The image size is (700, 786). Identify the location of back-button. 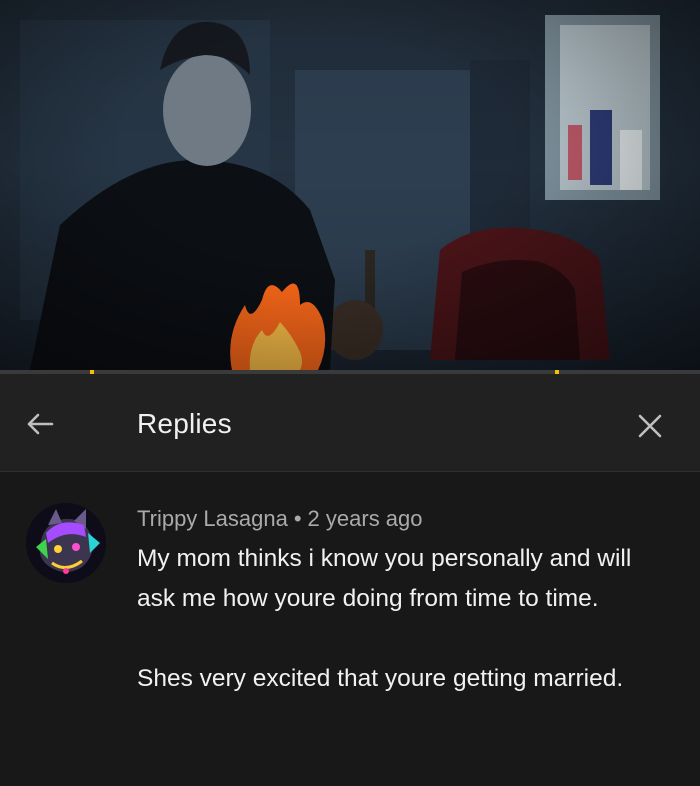
(40, 424).